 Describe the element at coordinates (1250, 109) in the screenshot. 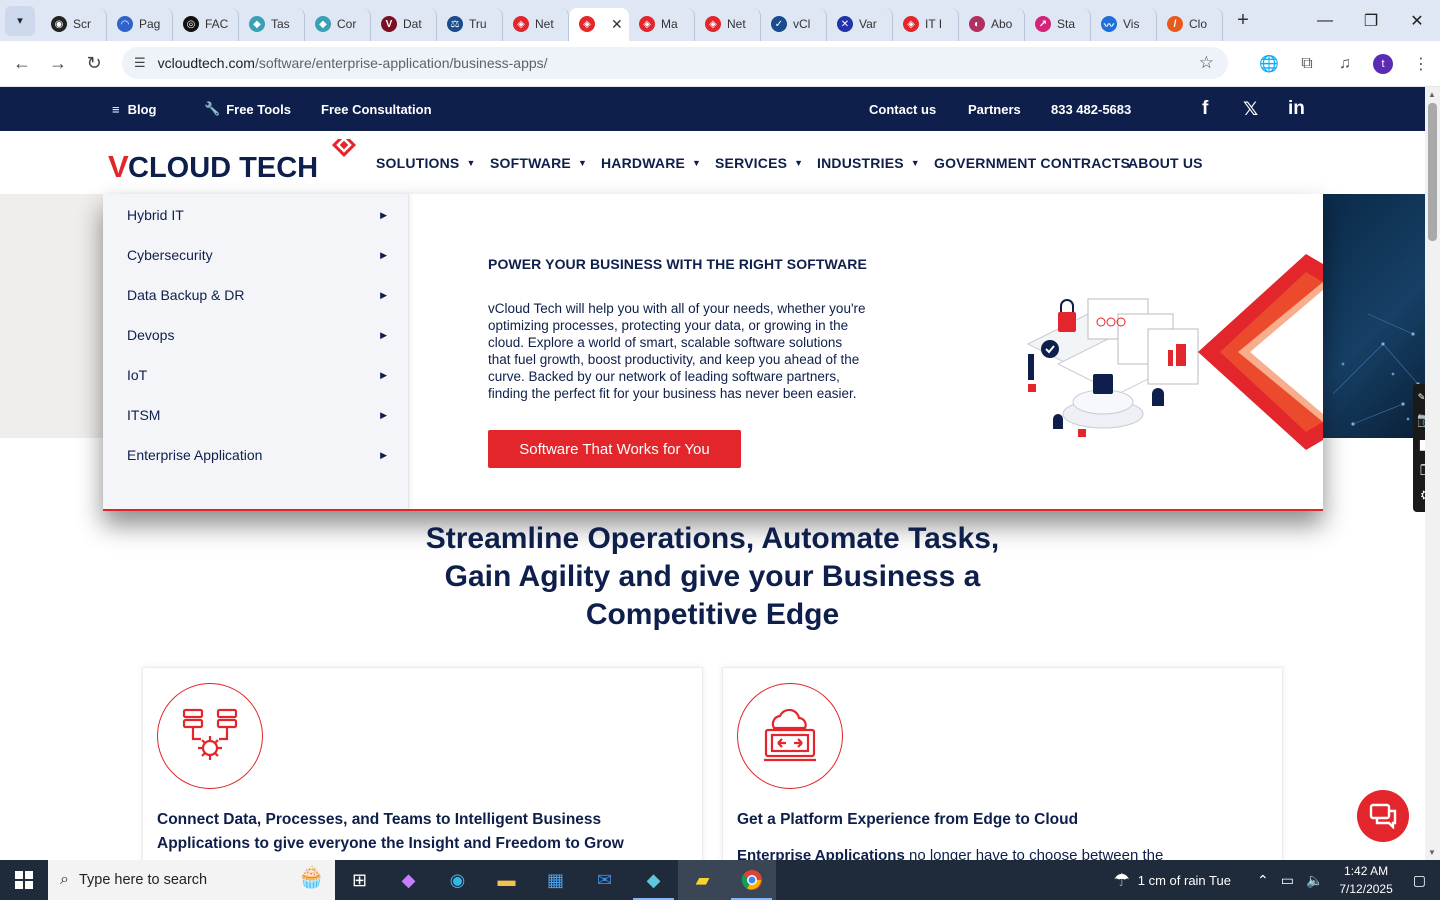

I see `x-twitter-icon: 𝕏` at that location.